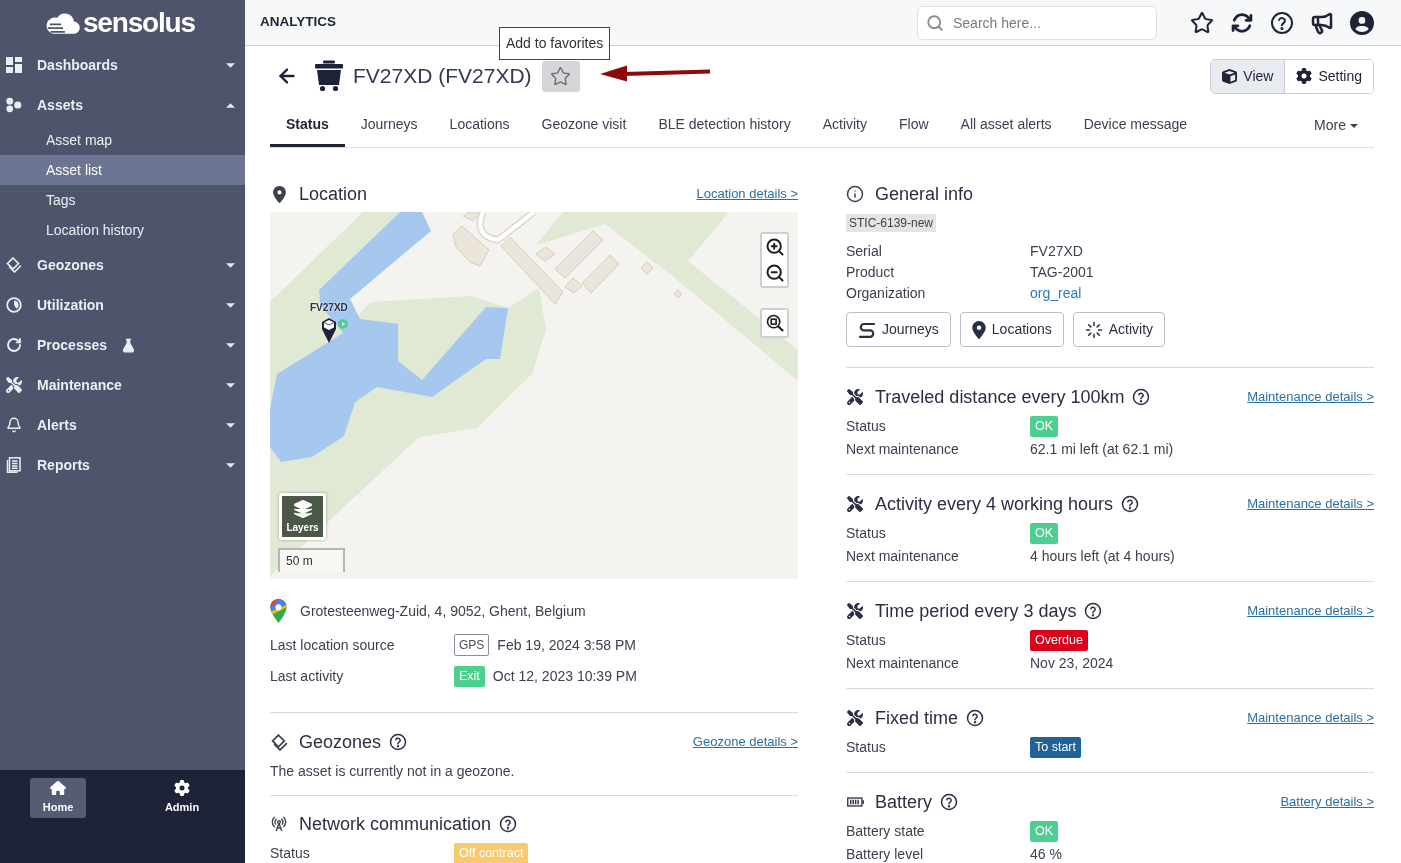 This screenshot has width=1401, height=863. I want to click on nav-button: Home, so click(58, 798).